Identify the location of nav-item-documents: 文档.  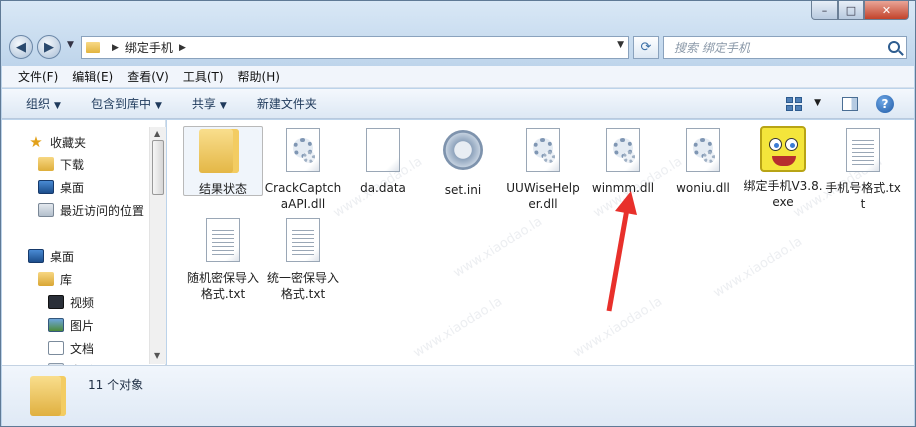
(71, 348).